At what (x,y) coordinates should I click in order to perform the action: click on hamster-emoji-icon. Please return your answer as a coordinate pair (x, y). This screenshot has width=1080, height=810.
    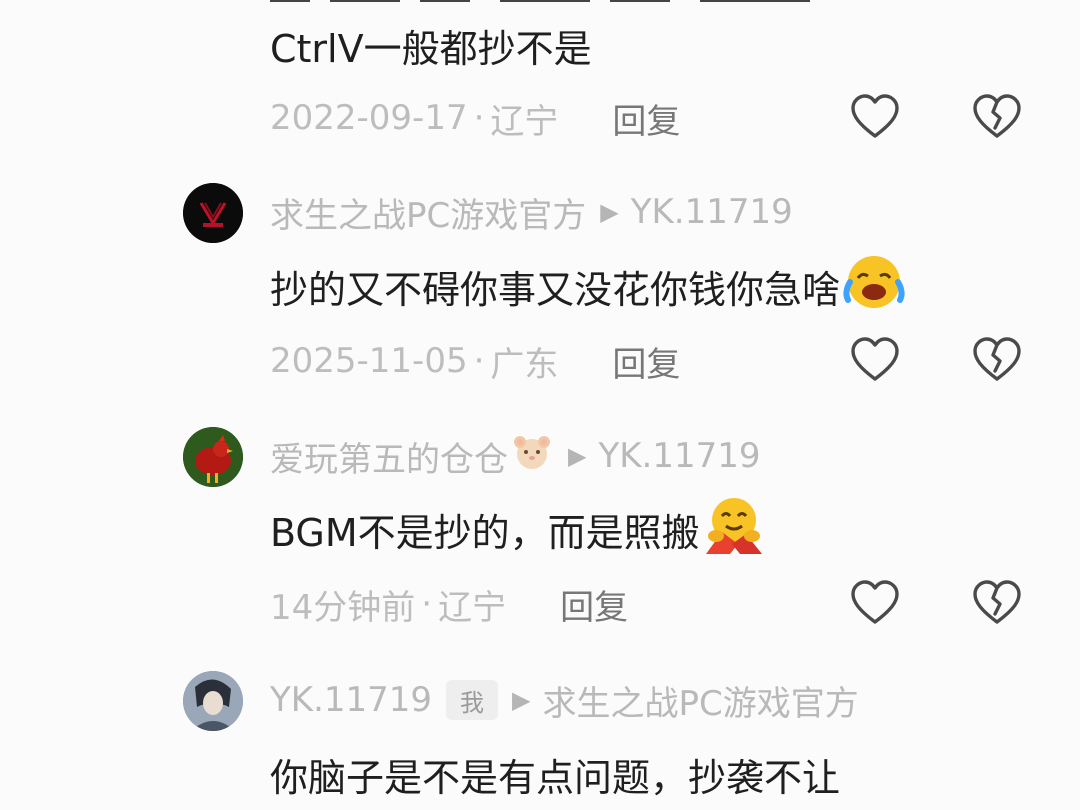
    Looking at the image, I should click on (532, 456).